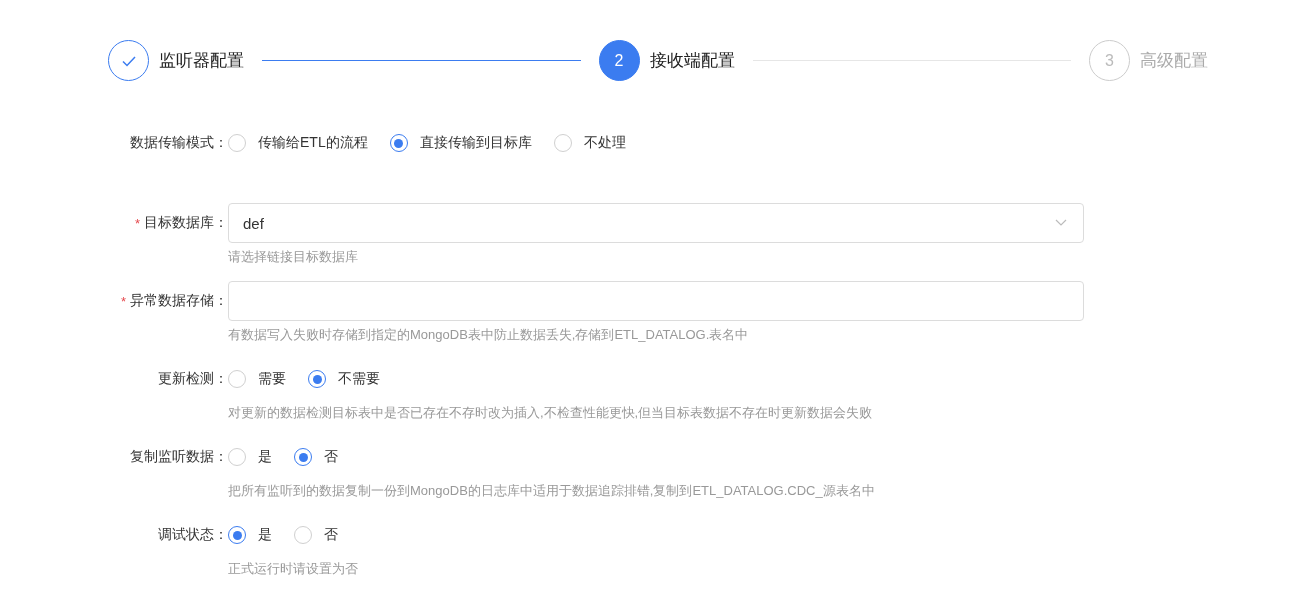 The height and width of the screenshot is (604, 1305). Describe the element at coordinates (551, 413) in the screenshot. I see `help-text: 对更新的数据检测目标表中是否已存在不存时改为插入,不检查性能更快,但当目标表数据不存在时更新数据会失败` at that location.